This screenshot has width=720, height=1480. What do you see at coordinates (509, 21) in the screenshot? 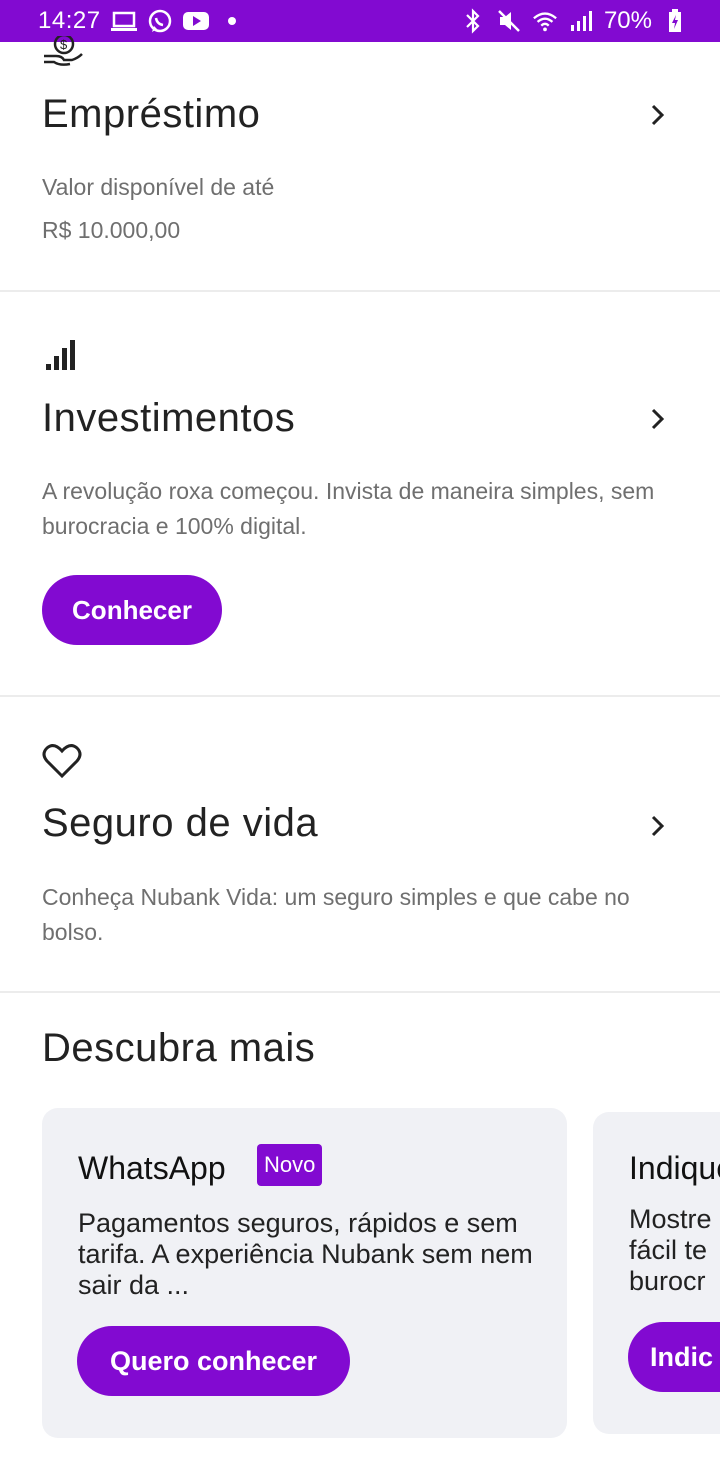
I see `mute-icon` at bounding box center [509, 21].